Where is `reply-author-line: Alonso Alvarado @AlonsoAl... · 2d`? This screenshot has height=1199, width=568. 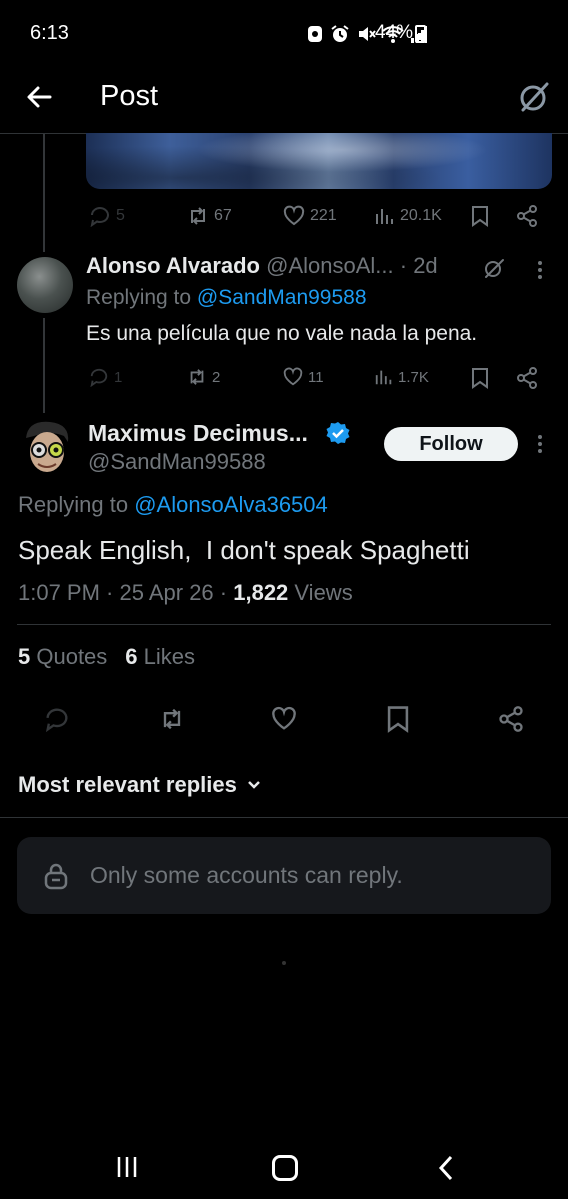 reply-author-line: Alonso Alvarado @AlonsoAl... · 2d is located at coordinates (262, 266).